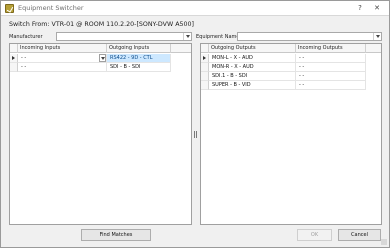 The width and height of the screenshot is (390, 248). Describe the element at coordinates (252, 67) in the screenshot. I see `outgoing-output-cell: MON-R - X - AUD` at that location.